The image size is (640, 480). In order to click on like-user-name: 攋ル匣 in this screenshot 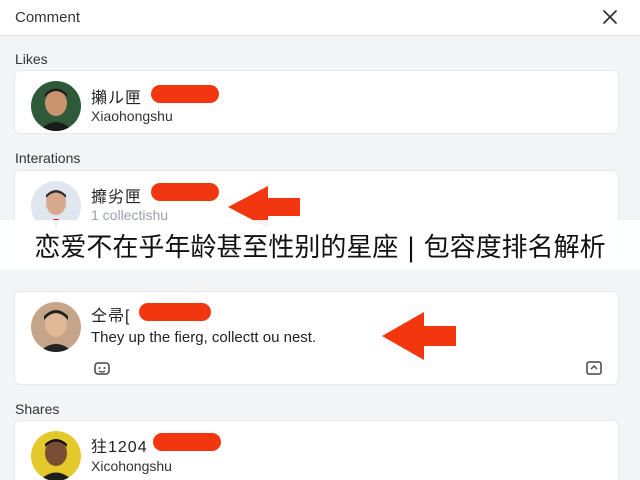, I will do `click(117, 98)`.